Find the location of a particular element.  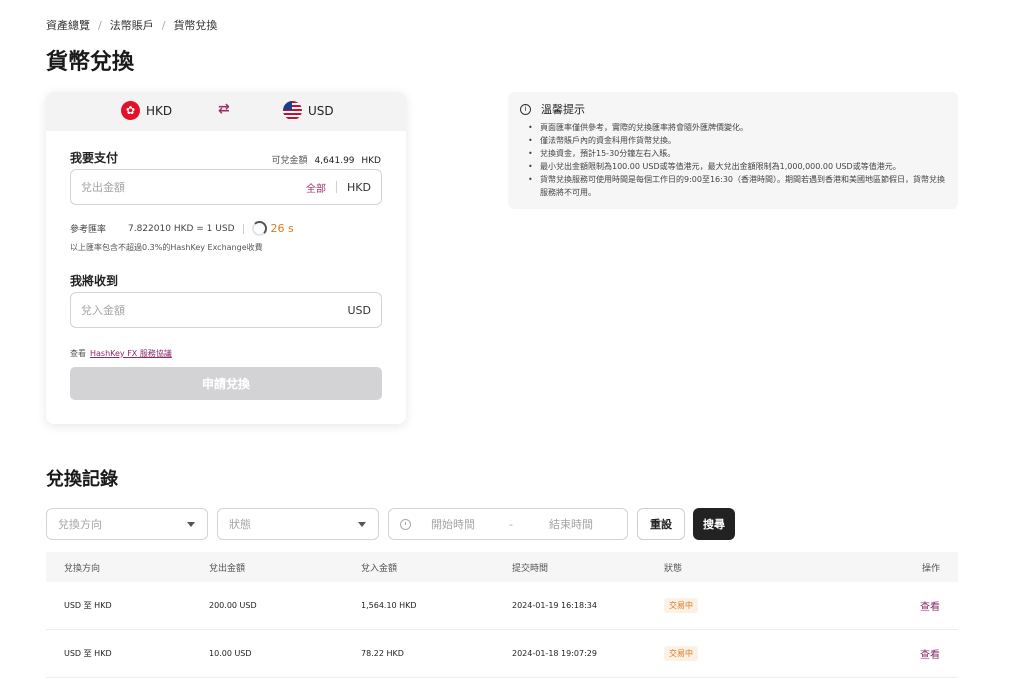

rate-value: 7.822010 HKD = 1 USD is located at coordinates (181, 228).